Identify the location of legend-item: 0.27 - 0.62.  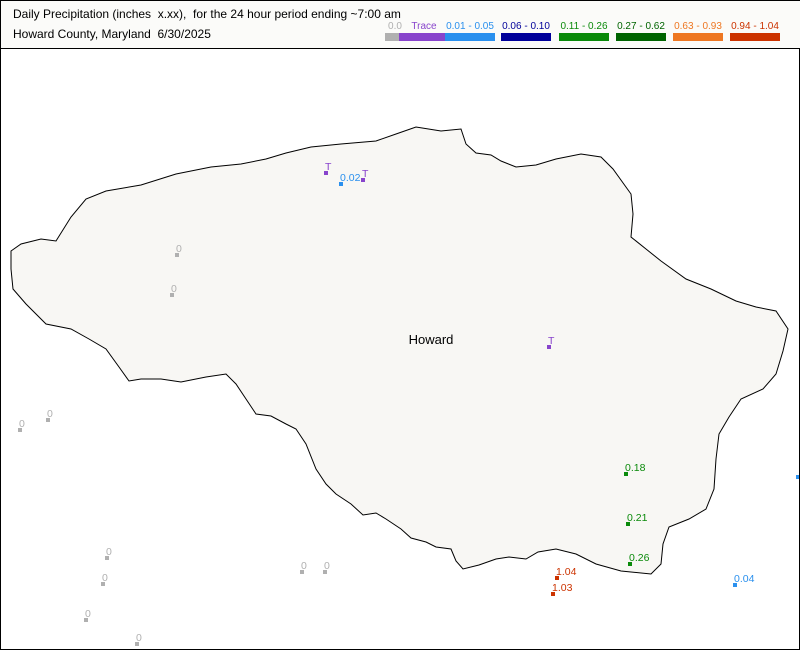
(641, 31).